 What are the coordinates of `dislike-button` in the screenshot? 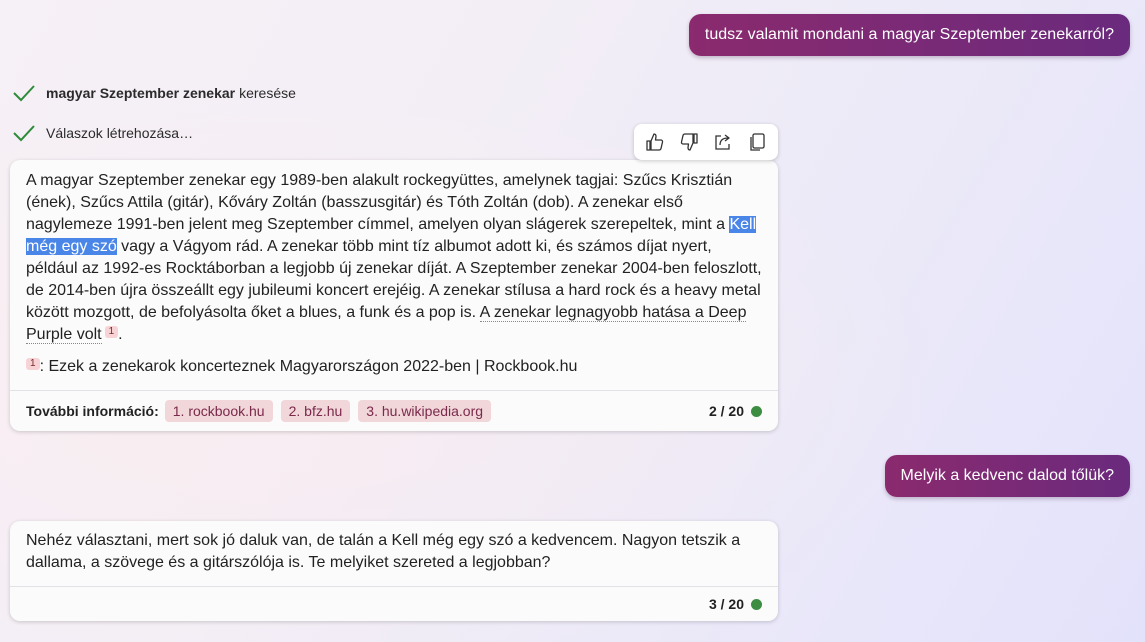 It's located at (689, 142).